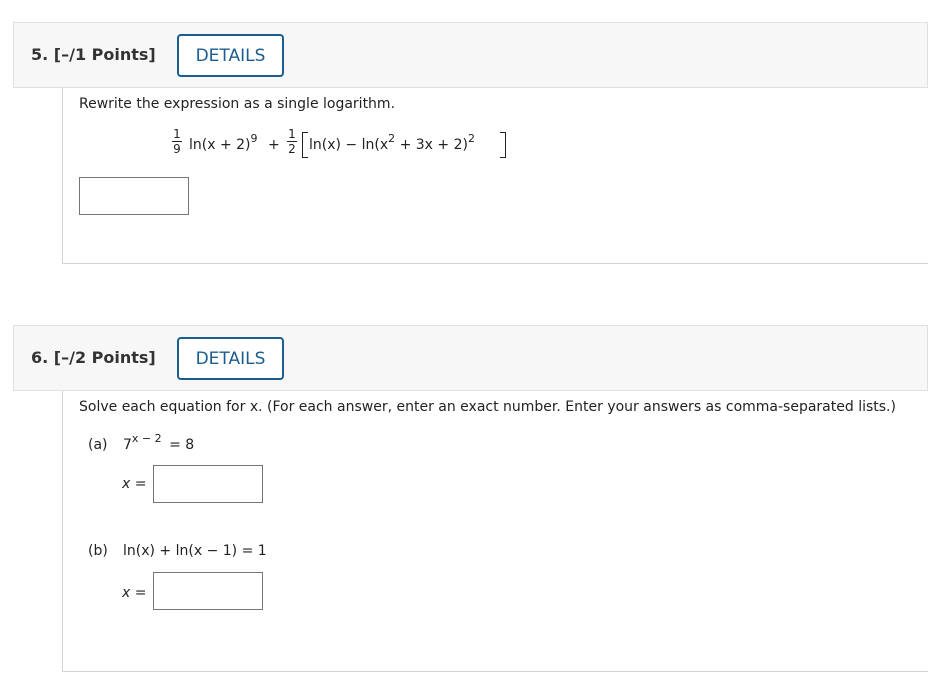  What do you see at coordinates (159, 442) in the screenshot?
I see `part-a-equation: 7x − 2 = 8` at bounding box center [159, 442].